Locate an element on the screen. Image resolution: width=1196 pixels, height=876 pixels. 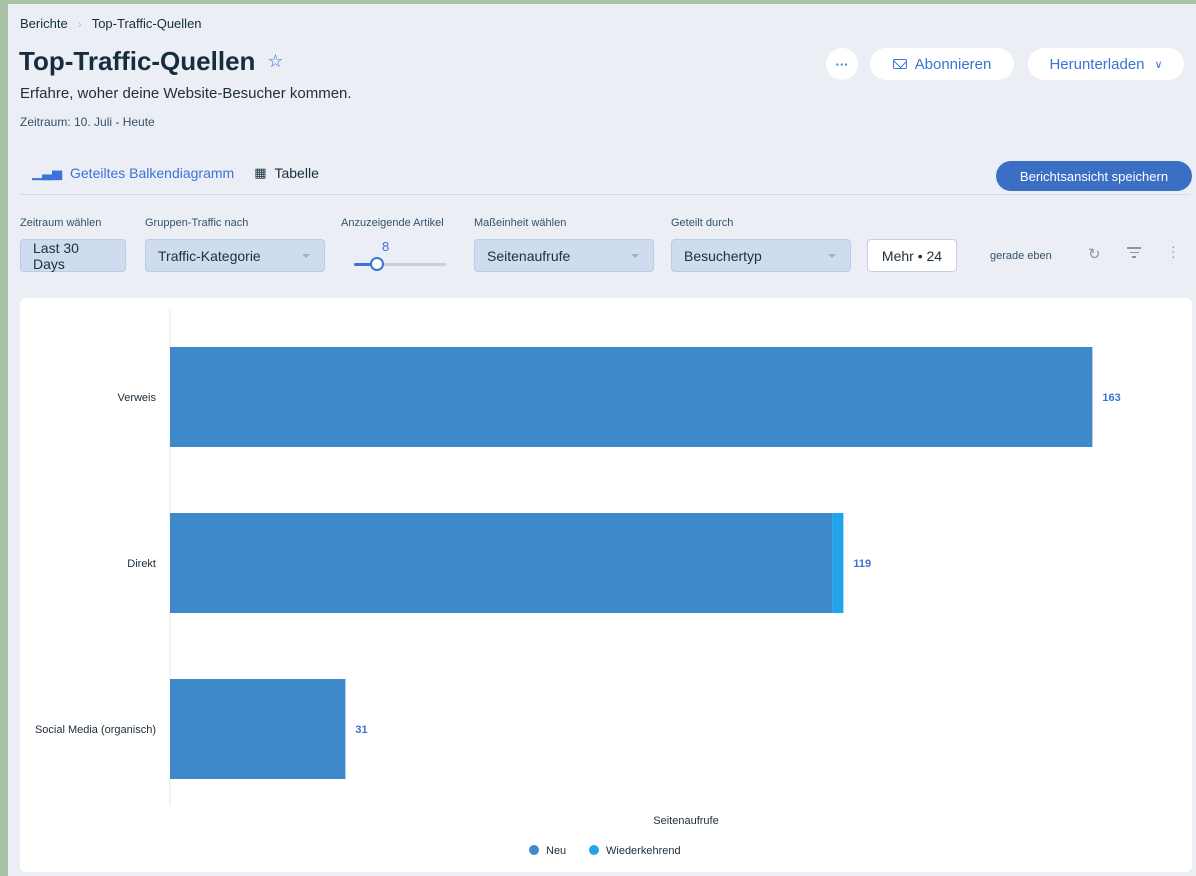
table-icon: ▦ is located at coordinates (260, 172).